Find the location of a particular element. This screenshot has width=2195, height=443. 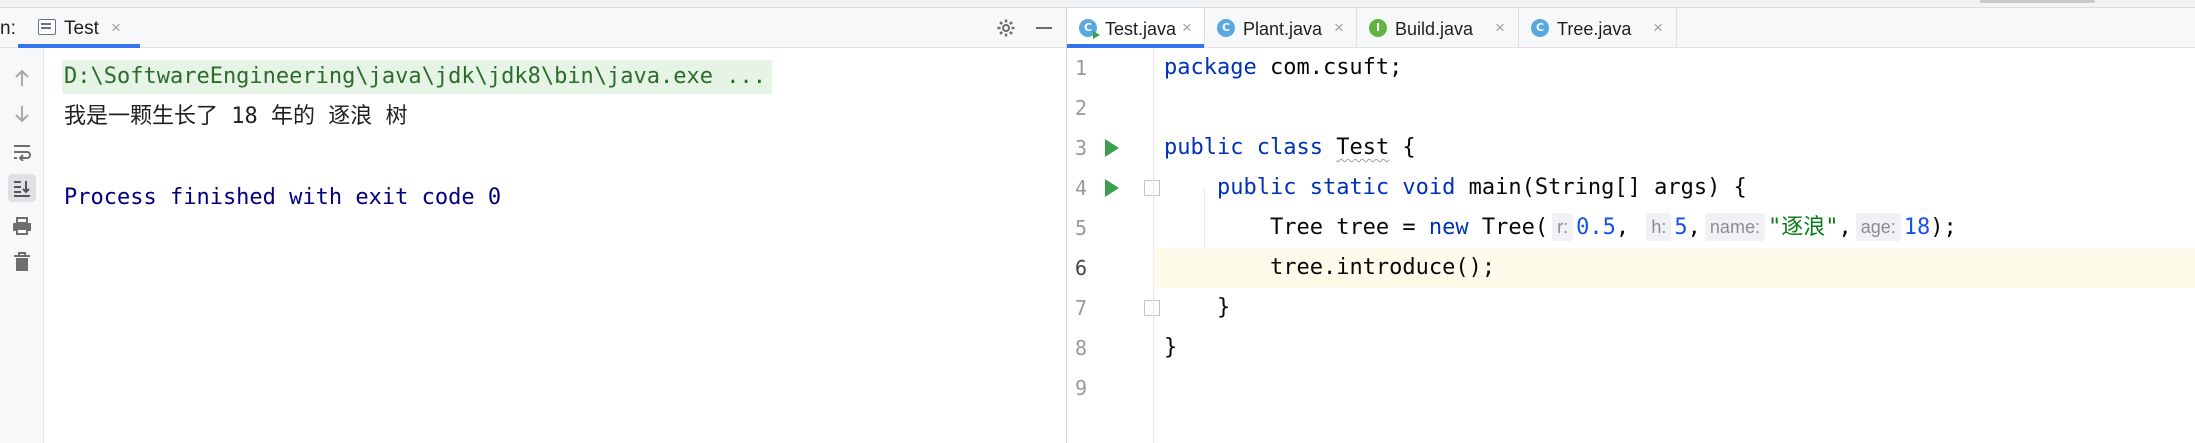

run-tab-test: Test × is located at coordinates (79, 28).